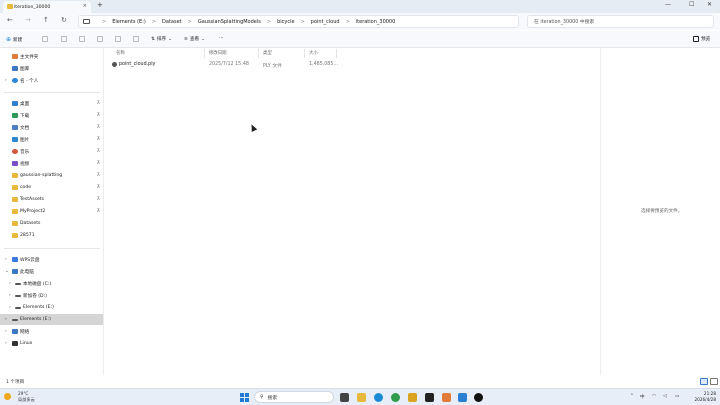 The width and height of the screenshot is (720, 405). What do you see at coordinates (51, 151) in the screenshot?
I see `sidebar-item: 音乐 ⊼` at bounding box center [51, 151].